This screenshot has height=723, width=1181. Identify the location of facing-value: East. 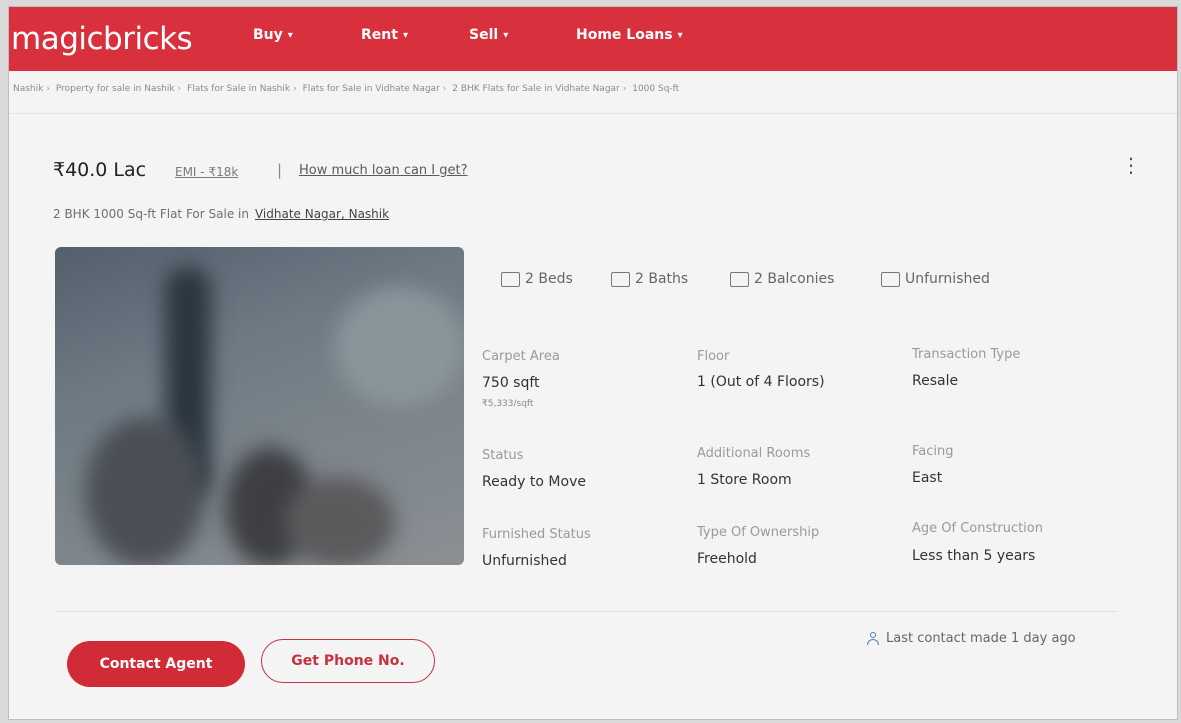
(927, 478).